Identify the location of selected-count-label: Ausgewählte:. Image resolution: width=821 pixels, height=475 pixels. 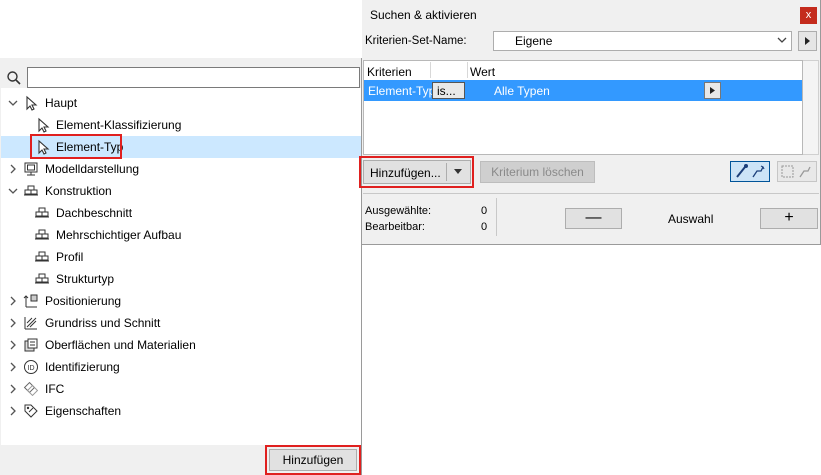
(398, 211).